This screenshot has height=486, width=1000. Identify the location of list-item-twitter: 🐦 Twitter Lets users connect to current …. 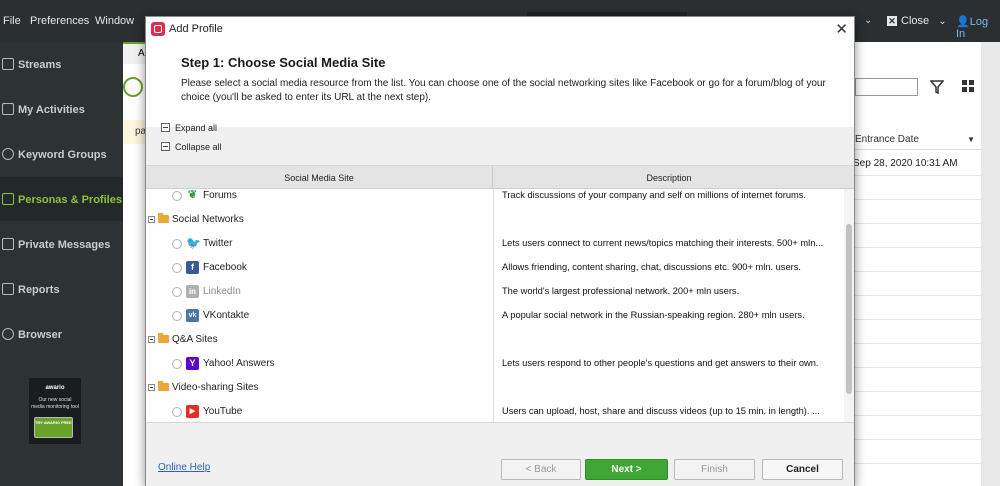
(495, 244).